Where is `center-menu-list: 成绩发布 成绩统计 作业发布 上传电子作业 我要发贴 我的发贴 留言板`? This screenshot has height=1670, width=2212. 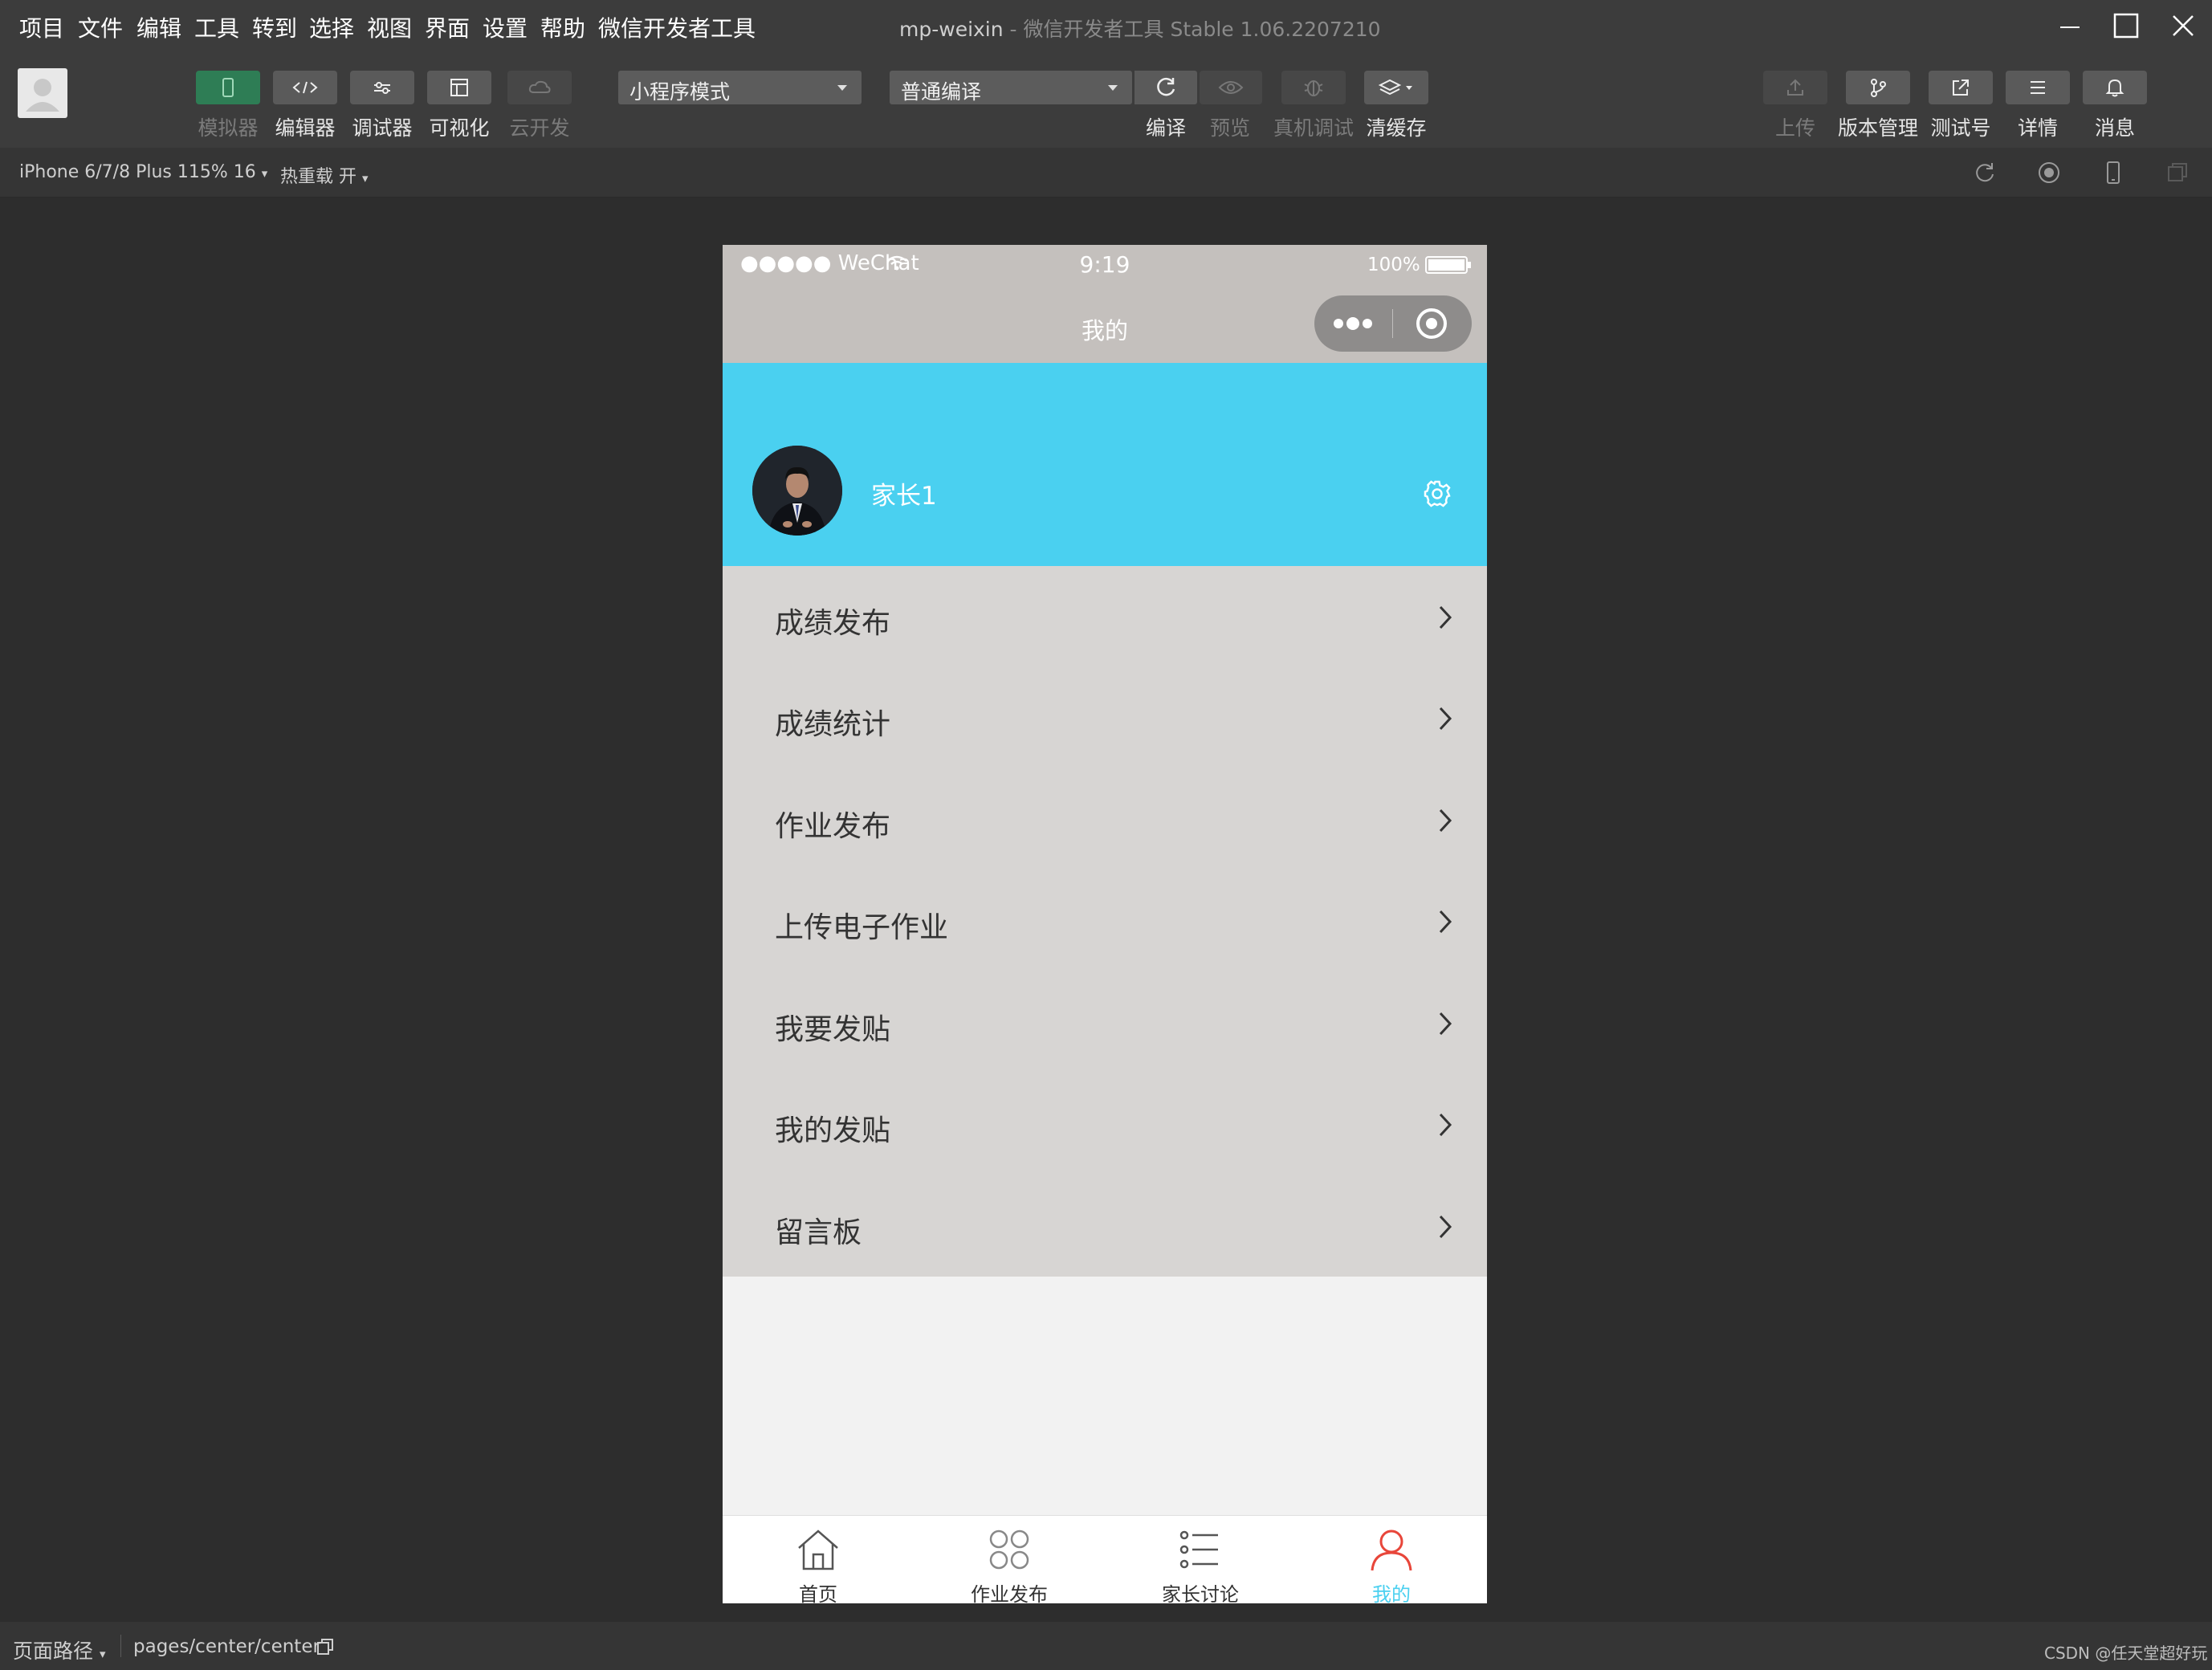
center-menu-list: 成绩发布 成绩统计 作业发布 上传电子作业 我要发贴 我的发贴 留言板 is located at coordinates (1105, 922).